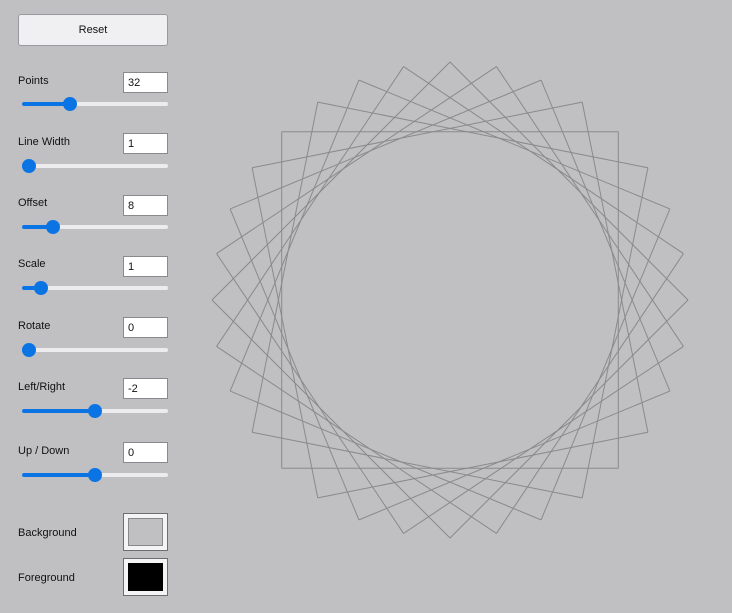 The height and width of the screenshot is (613, 732). I want to click on background-color-picker, so click(145, 532).